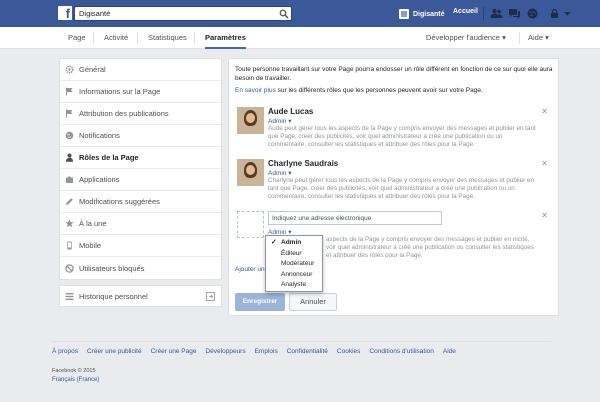 The height and width of the screenshot is (402, 600). Describe the element at coordinates (260, 302) in the screenshot. I see `save-button: Enregistrer` at that location.